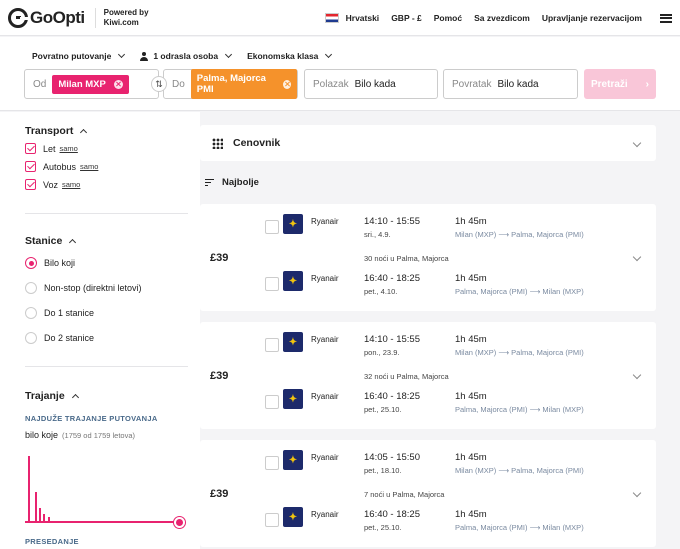 This screenshot has height=549, width=680. What do you see at coordinates (79, 55) in the screenshot?
I see `trip-type-select: Povratno putovanje` at bounding box center [79, 55].